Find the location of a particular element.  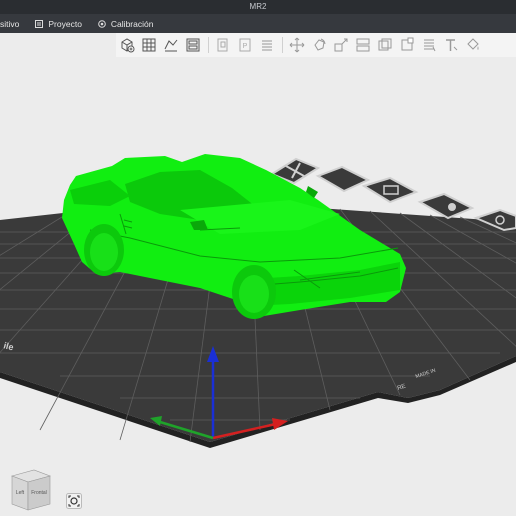

paint-icon is located at coordinates (473, 44).